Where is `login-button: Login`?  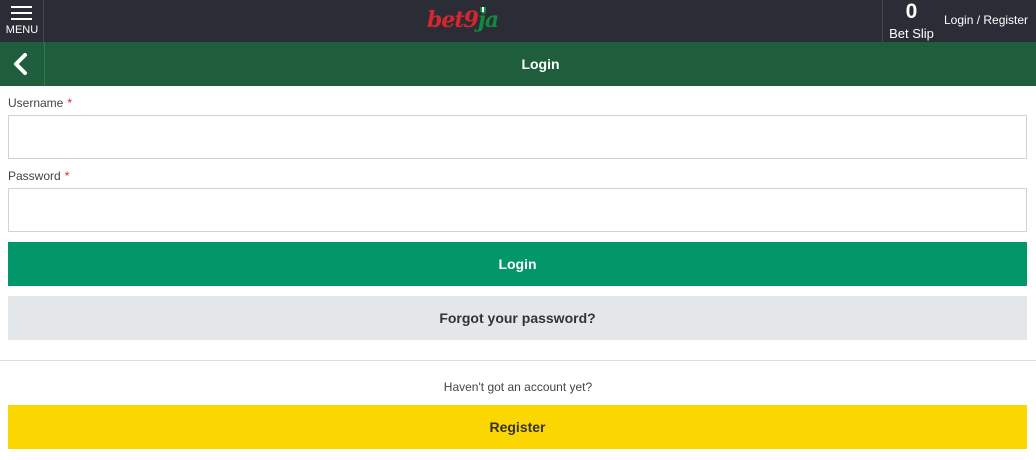
login-button: Login is located at coordinates (517, 264).